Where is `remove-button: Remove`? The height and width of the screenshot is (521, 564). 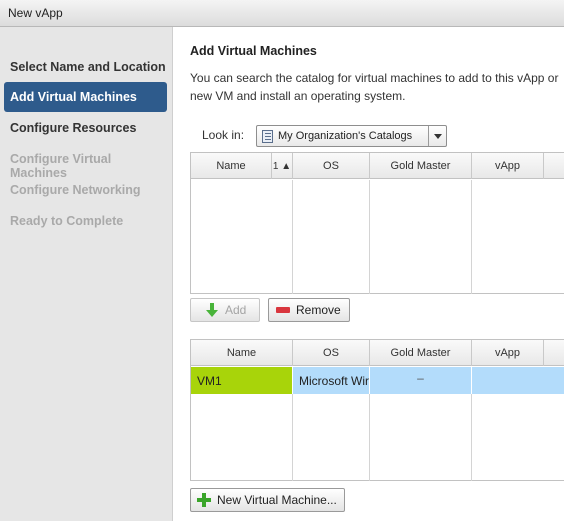
remove-button: Remove is located at coordinates (309, 310).